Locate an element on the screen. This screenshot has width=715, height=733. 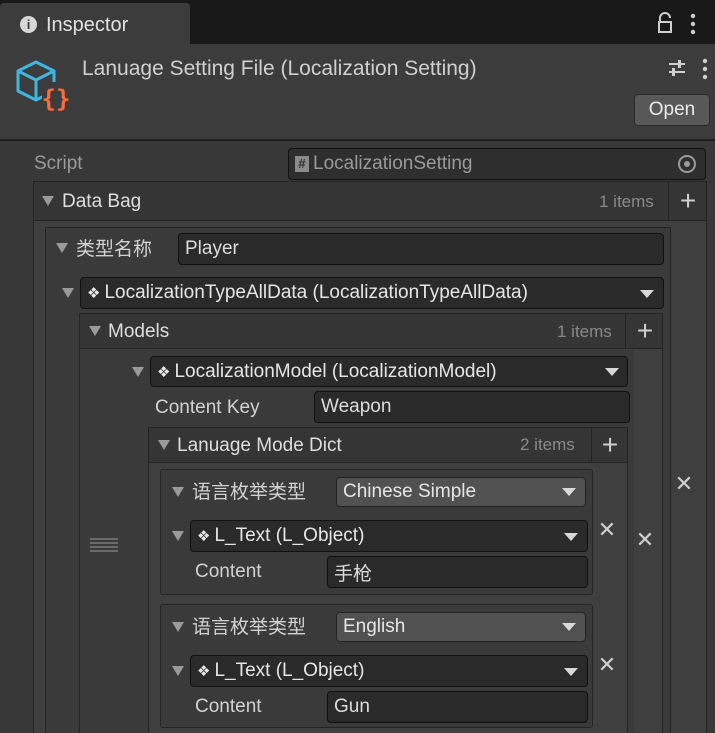
script-field: # LocalizationSetting is located at coordinates (497, 164).